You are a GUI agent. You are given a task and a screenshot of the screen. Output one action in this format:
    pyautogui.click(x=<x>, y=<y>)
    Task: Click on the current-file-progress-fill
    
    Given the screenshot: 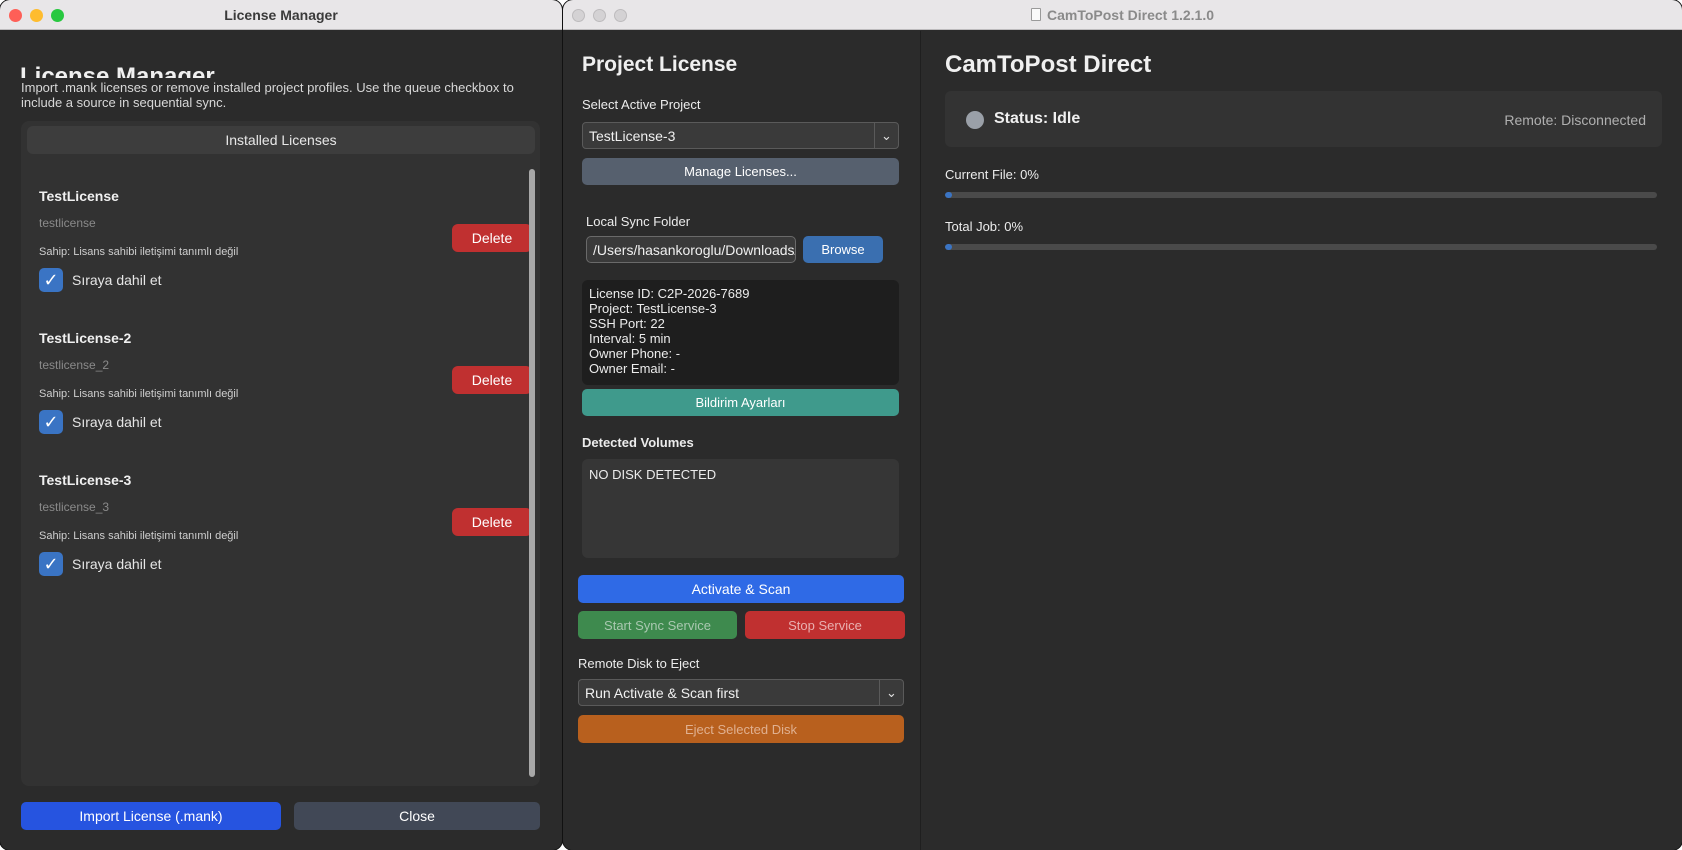 What is the action you would take?
    pyautogui.click(x=948, y=195)
    